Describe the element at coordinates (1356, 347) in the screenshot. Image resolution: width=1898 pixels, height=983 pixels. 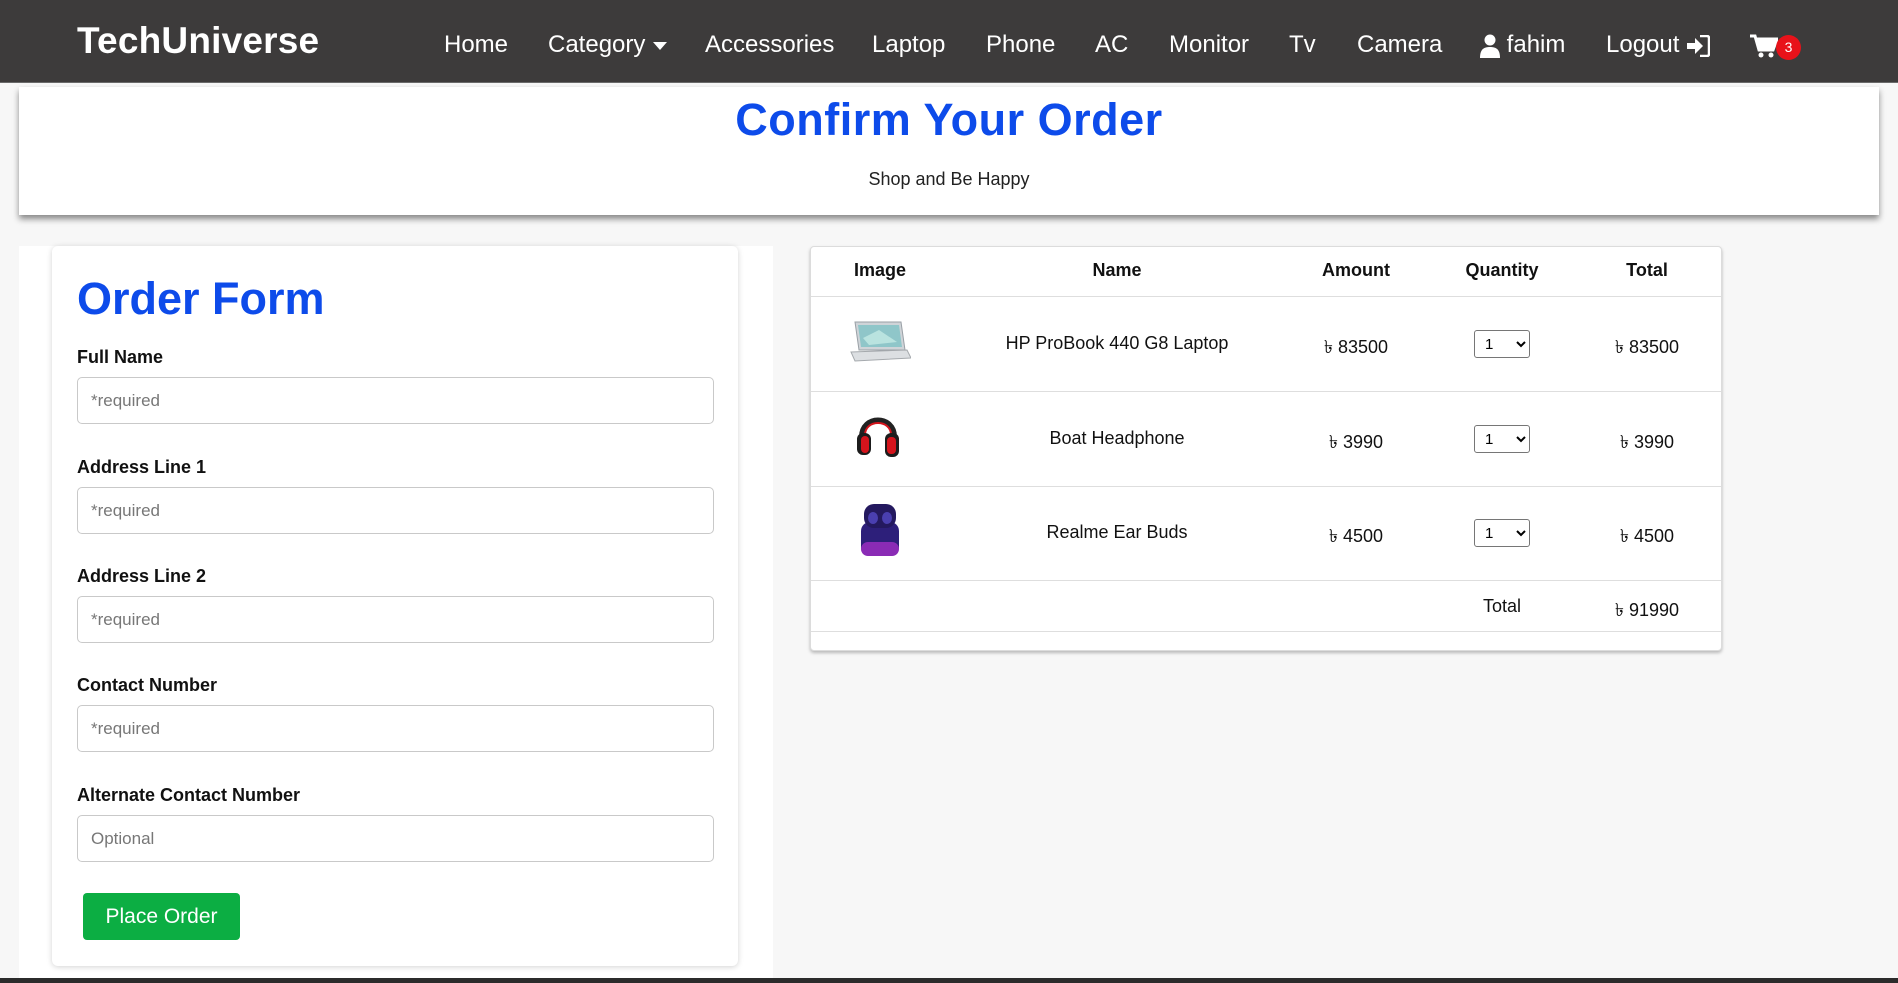
I see `item-amount: ৳ 83500` at that location.